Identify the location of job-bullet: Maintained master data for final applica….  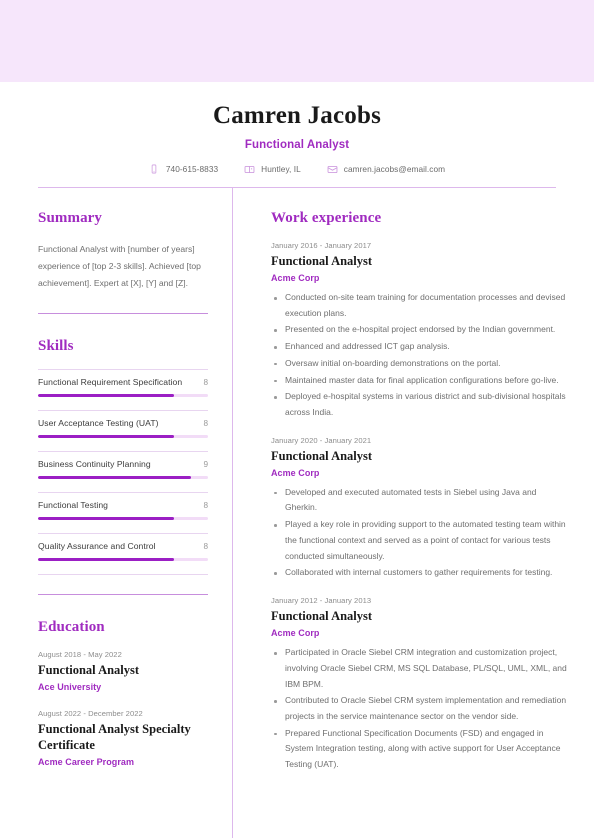
(420, 381).